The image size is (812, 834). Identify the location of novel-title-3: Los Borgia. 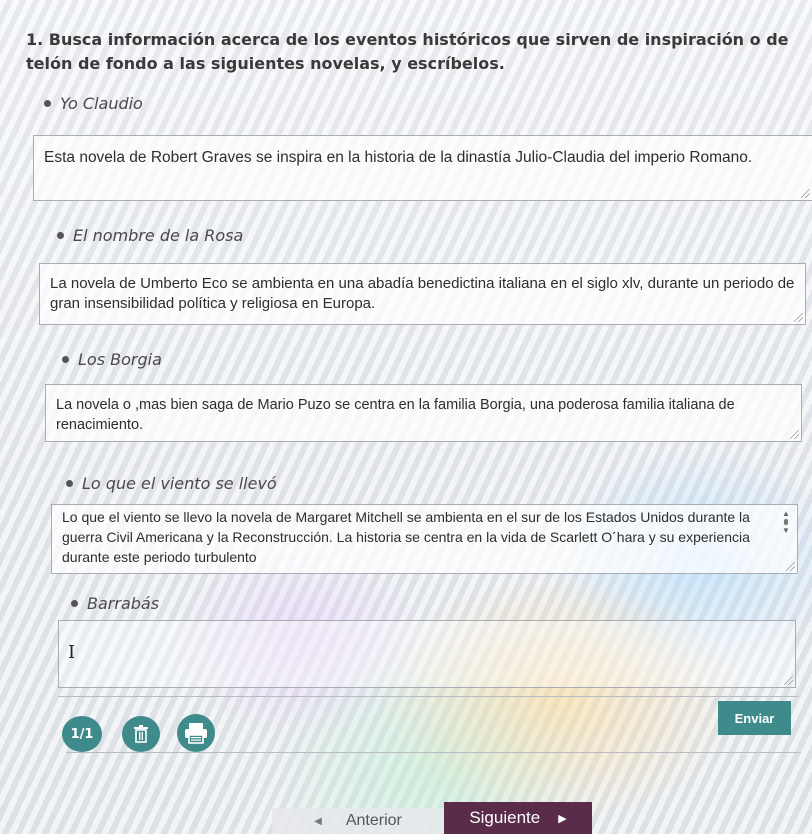
(120, 359).